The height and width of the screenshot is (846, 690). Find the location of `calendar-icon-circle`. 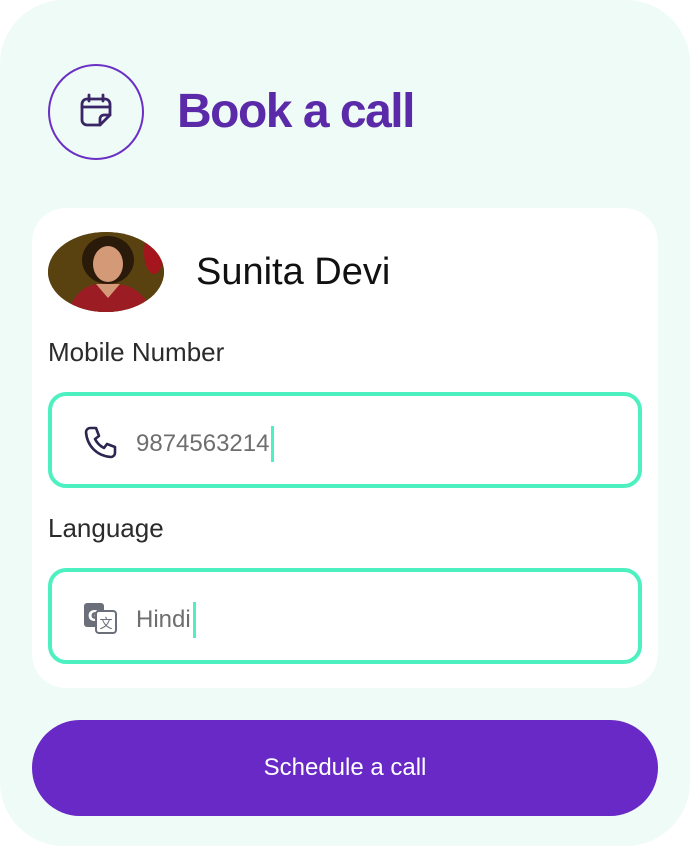

calendar-icon-circle is located at coordinates (96, 112).